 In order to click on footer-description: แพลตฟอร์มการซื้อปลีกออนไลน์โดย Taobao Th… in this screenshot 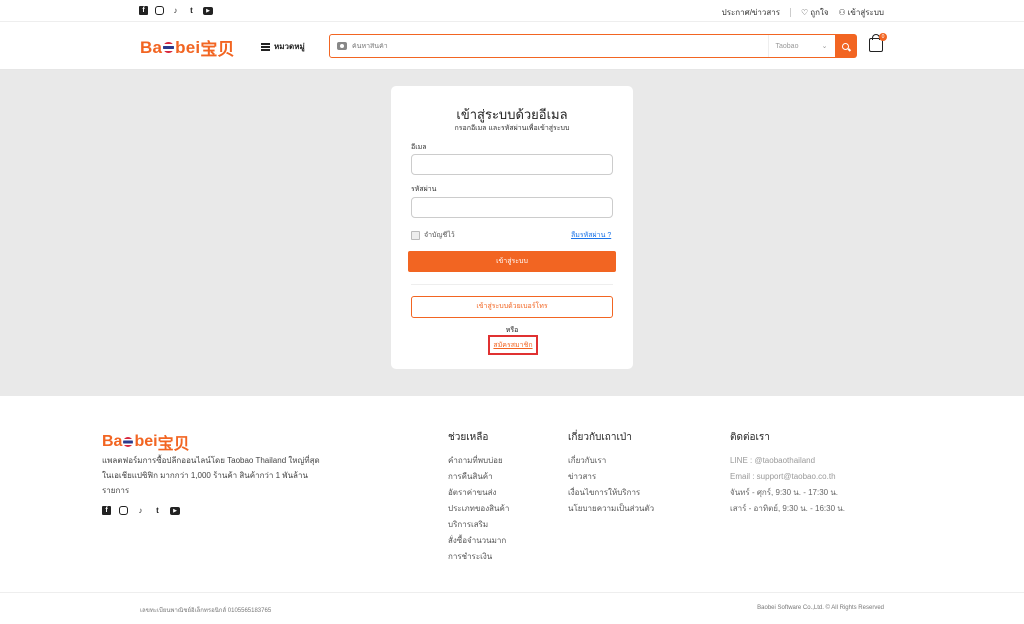, I will do `click(211, 475)`.